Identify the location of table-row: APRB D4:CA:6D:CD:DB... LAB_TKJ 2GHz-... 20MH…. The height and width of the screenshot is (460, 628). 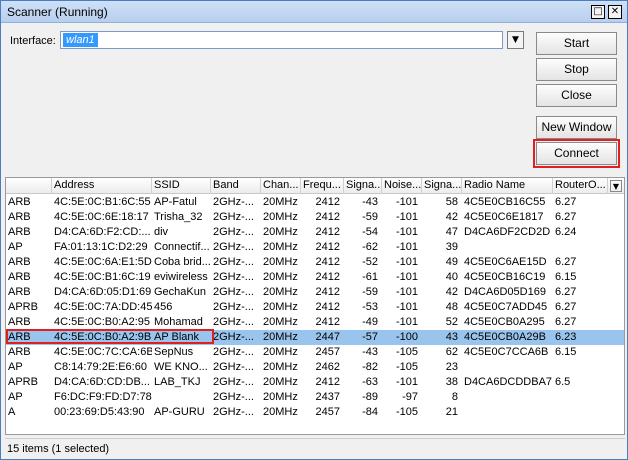
(315, 382).